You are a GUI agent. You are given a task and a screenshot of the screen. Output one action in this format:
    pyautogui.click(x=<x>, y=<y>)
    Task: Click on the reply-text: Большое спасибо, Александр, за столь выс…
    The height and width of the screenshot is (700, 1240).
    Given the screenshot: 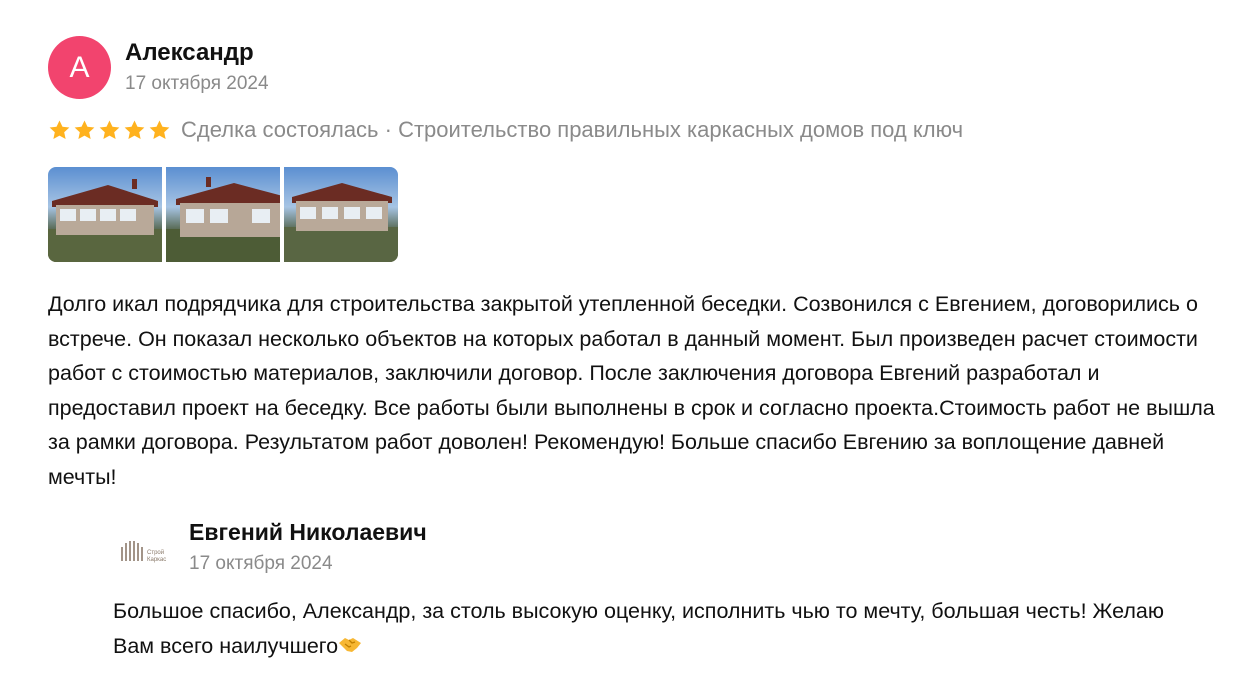 What is the action you would take?
    pyautogui.click(x=658, y=628)
    